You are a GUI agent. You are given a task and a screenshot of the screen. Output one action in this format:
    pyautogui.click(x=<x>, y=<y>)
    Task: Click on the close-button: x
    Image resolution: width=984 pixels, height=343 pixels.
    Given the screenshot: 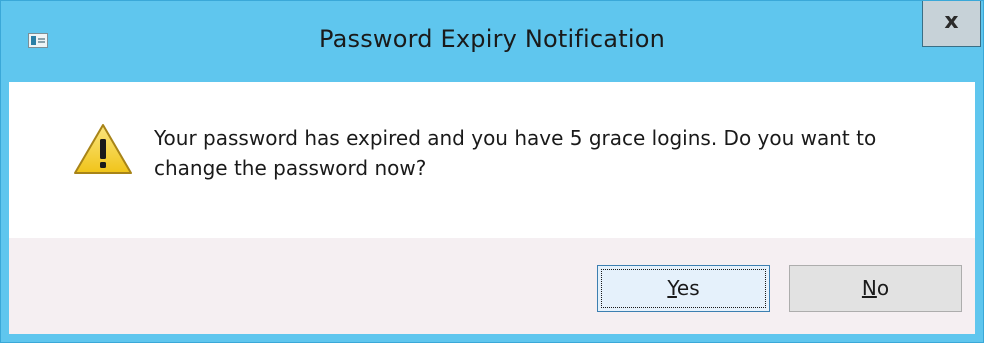 What is the action you would take?
    pyautogui.click(x=951, y=24)
    